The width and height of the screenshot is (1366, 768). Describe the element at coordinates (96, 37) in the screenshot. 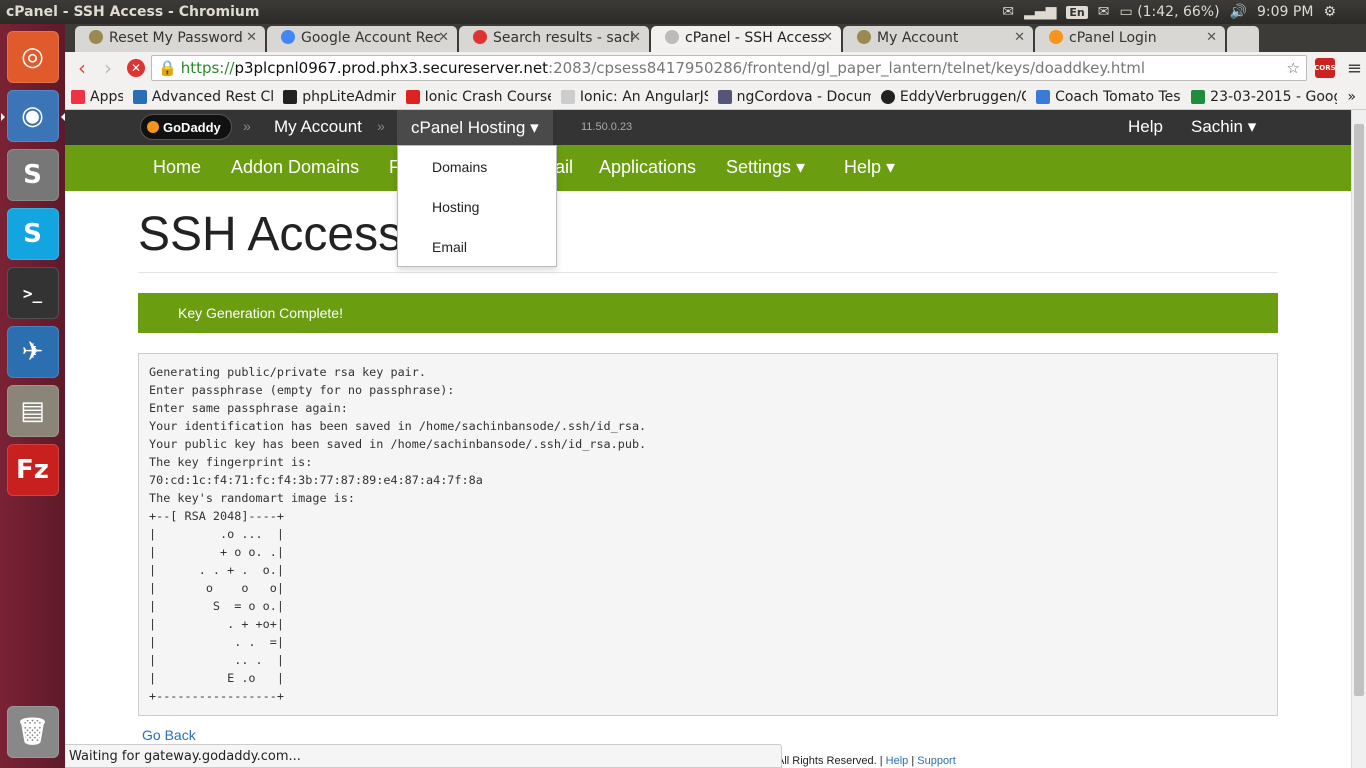

I see `tab-favicon` at that location.